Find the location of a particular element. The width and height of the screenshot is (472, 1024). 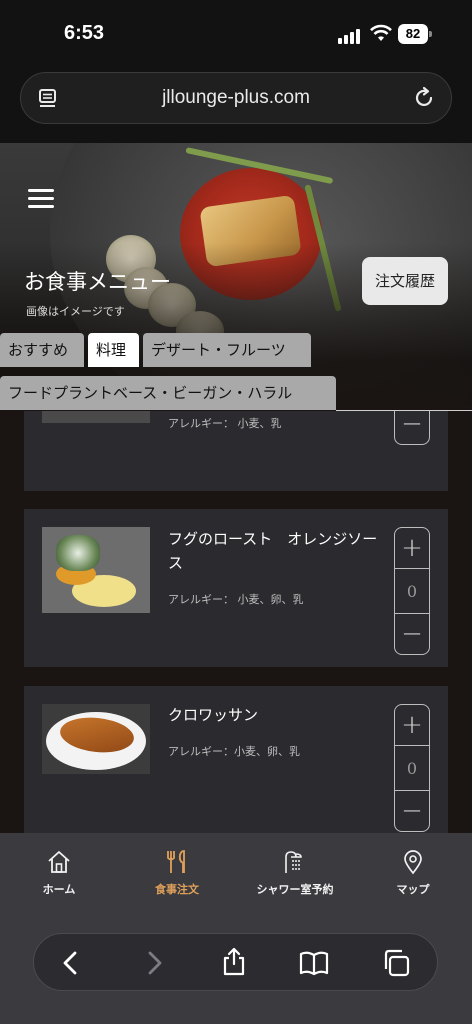

forward-icon is located at coordinates (154, 963).